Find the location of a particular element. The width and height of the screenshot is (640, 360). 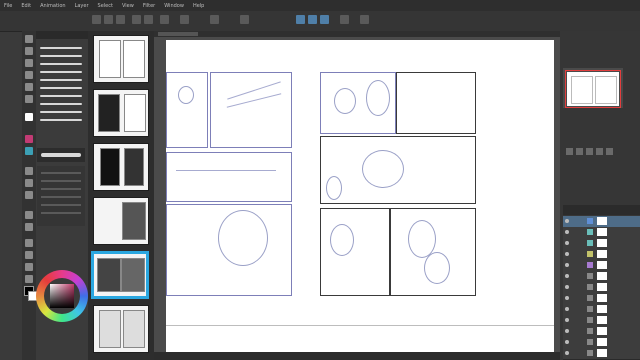

zoom-out-icon is located at coordinates (569, 151).